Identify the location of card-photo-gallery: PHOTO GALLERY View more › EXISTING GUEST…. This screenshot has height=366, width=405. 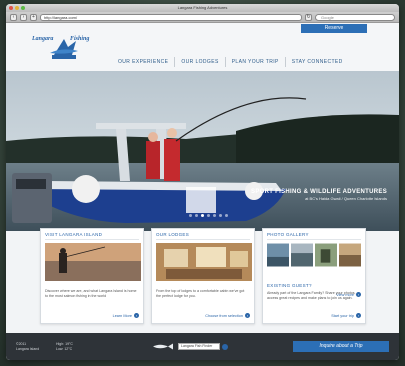
(314, 276).